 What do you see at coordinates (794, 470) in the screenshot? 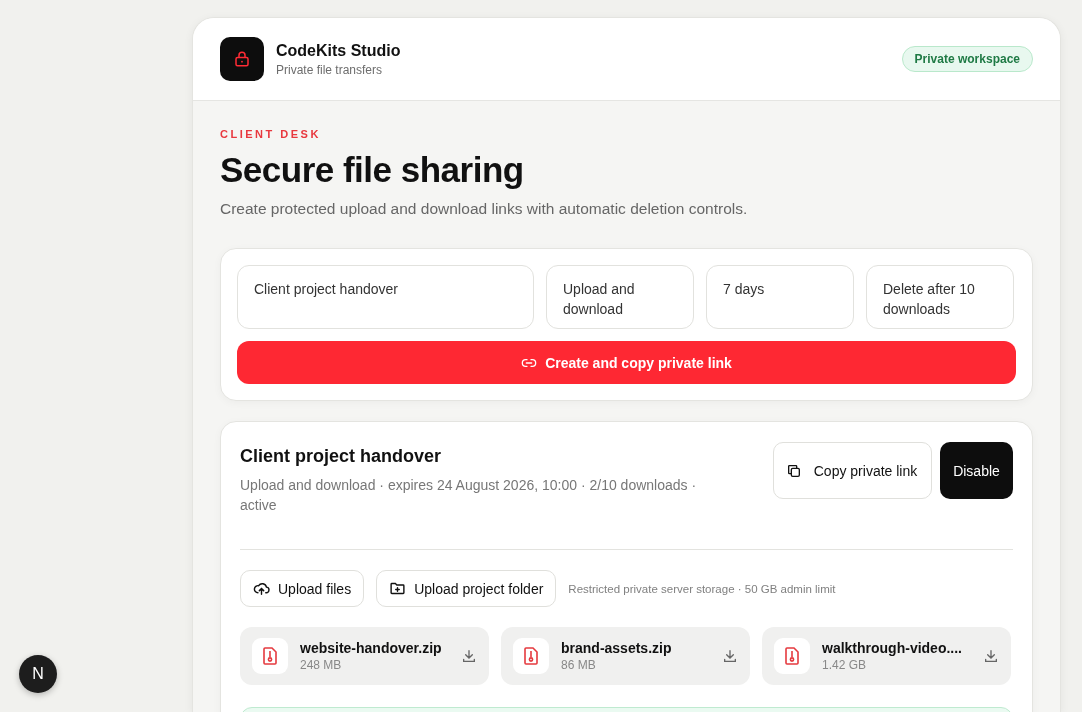
I see `copy-icon` at bounding box center [794, 470].